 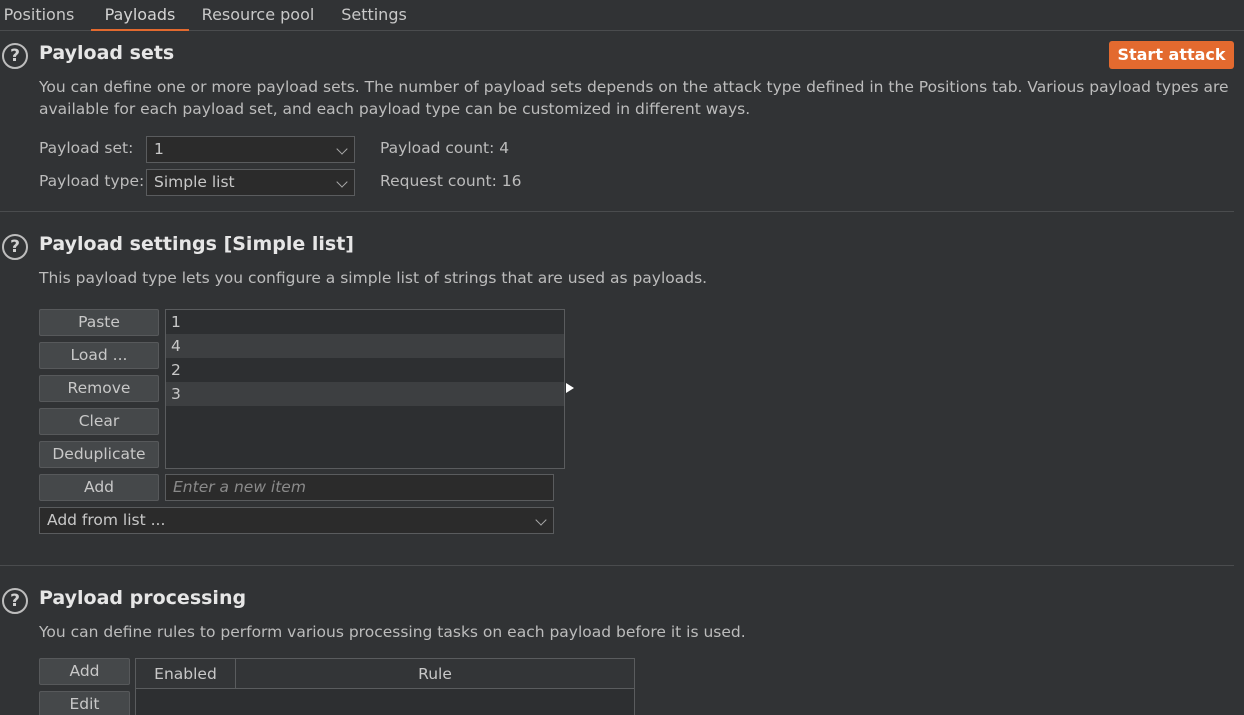 I want to click on processing-rules-table: Enabled Rule, so click(x=385, y=686).